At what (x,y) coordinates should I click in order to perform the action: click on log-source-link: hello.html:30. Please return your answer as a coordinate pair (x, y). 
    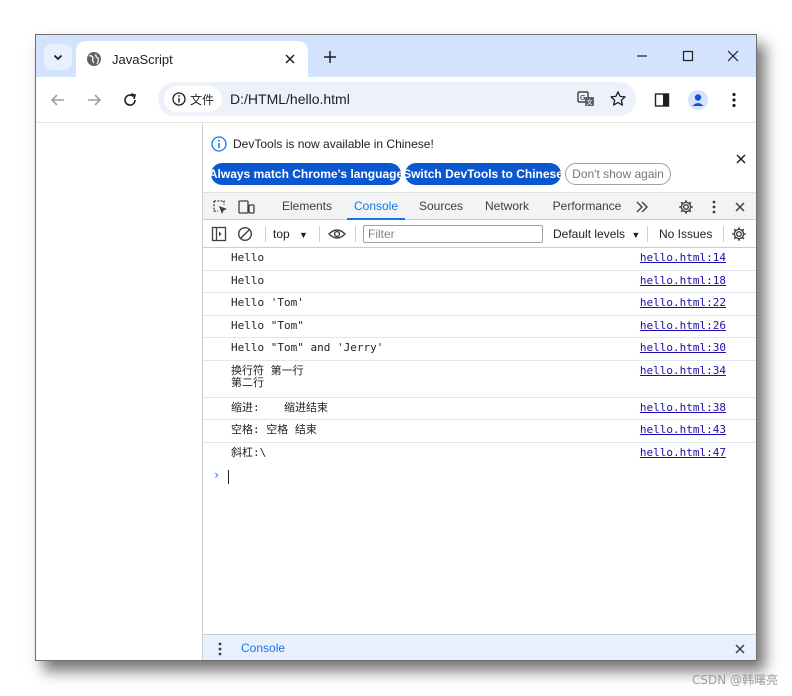
    Looking at the image, I should click on (683, 348).